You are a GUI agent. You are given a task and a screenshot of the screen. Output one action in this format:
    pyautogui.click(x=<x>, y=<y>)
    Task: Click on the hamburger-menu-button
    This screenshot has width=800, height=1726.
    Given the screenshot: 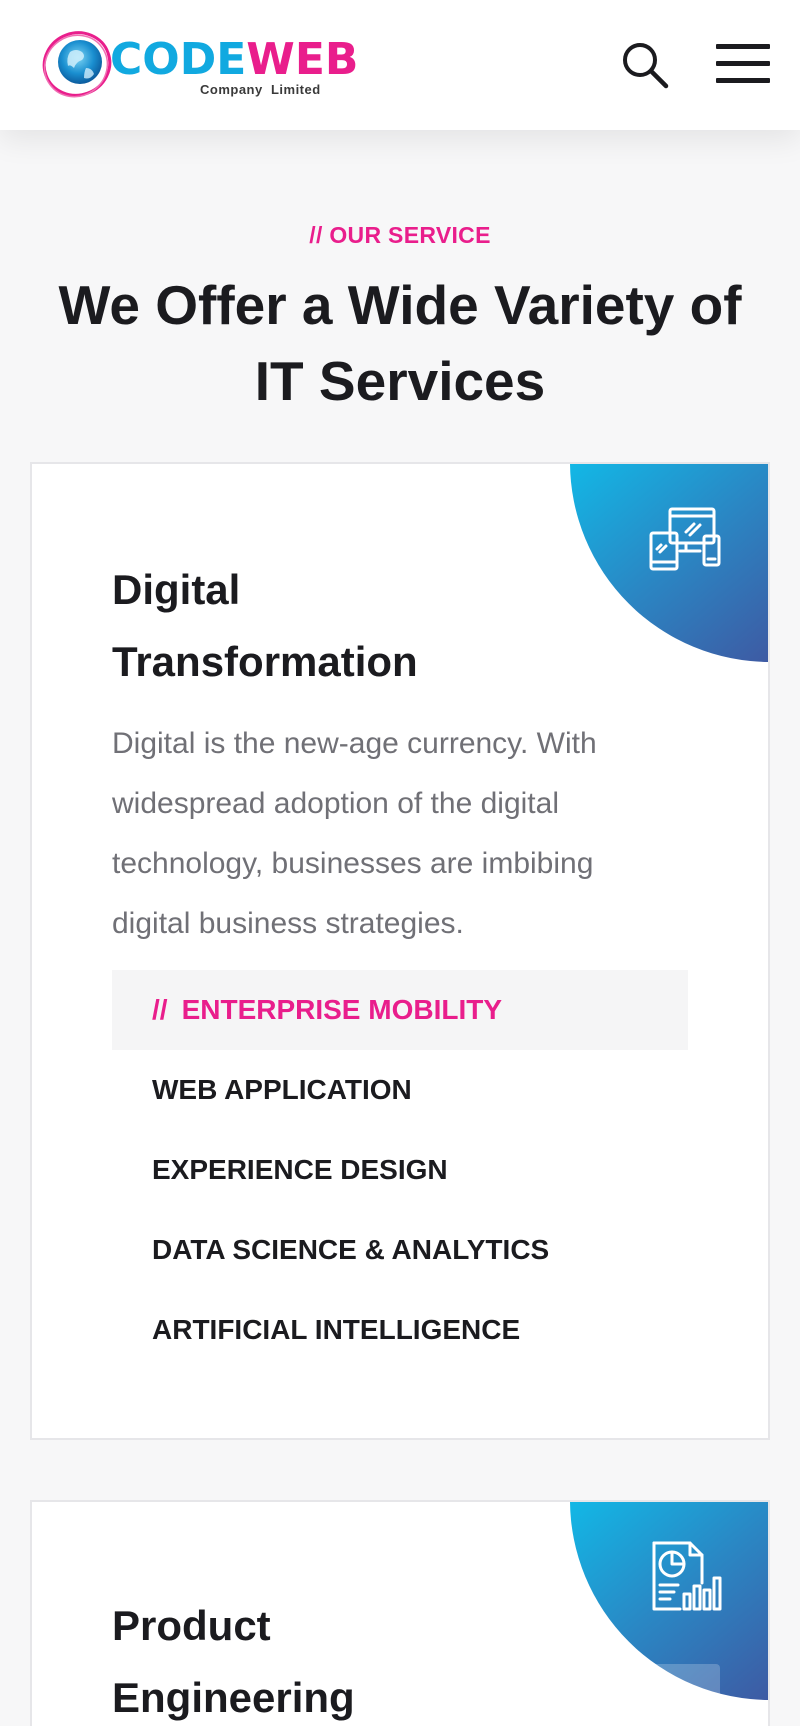 What is the action you would take?
    pyautogui.click(x=743, y=64)
    